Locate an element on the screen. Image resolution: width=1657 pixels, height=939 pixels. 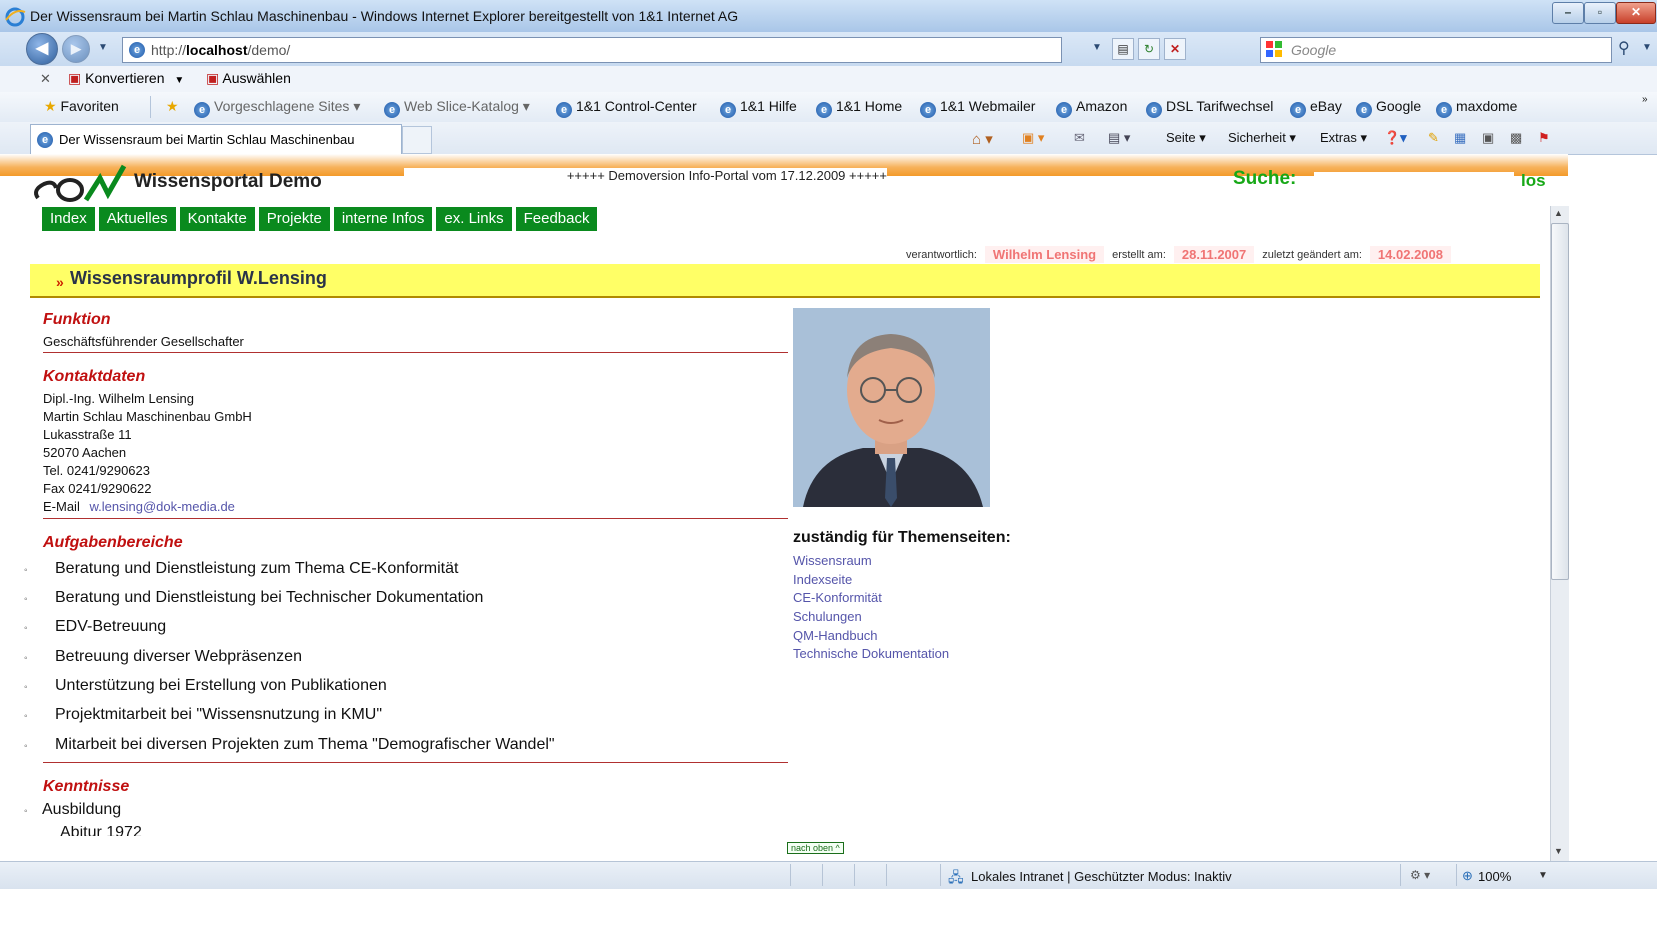
scroll-down-icon: ▼ is located at coordinates (1558, 851).